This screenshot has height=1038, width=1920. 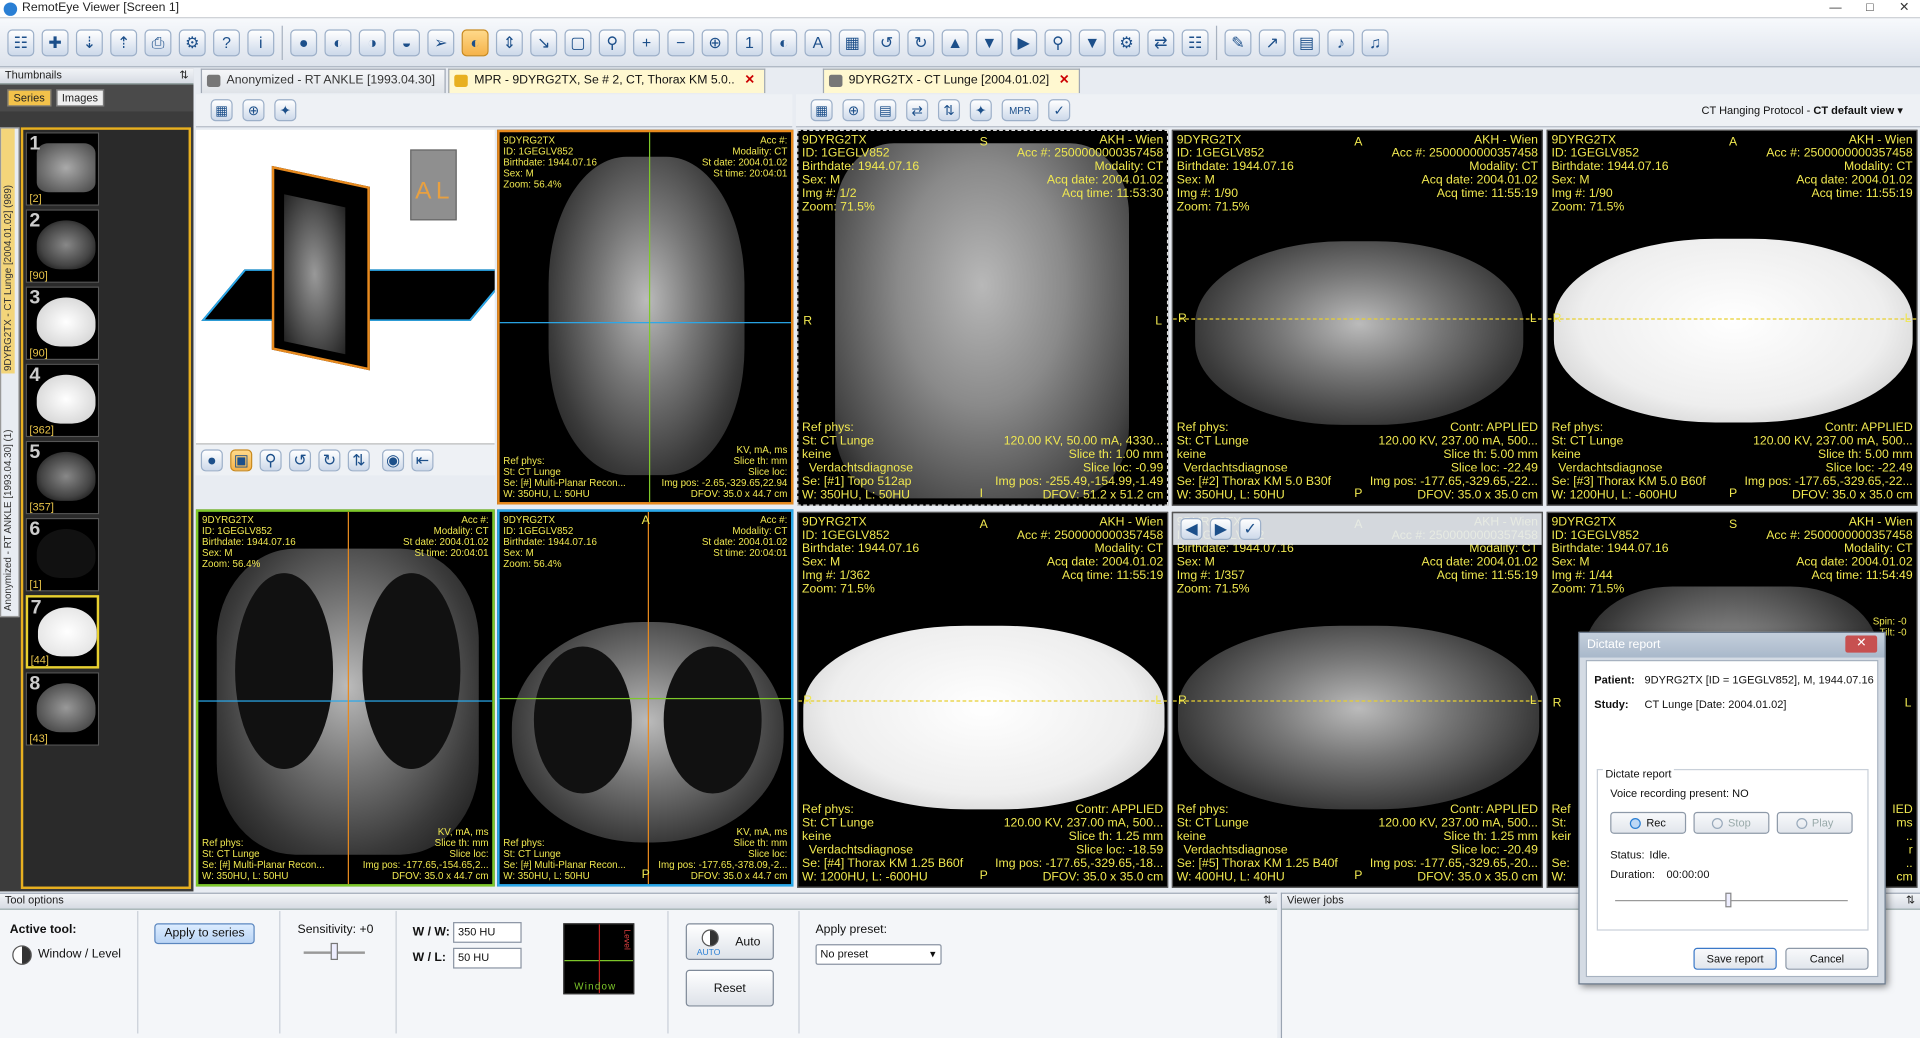 What do you see at coordinates (749, 42) in the screenshot?
I see `zoom-100-icon: 1` at bounding box center [749, 42].